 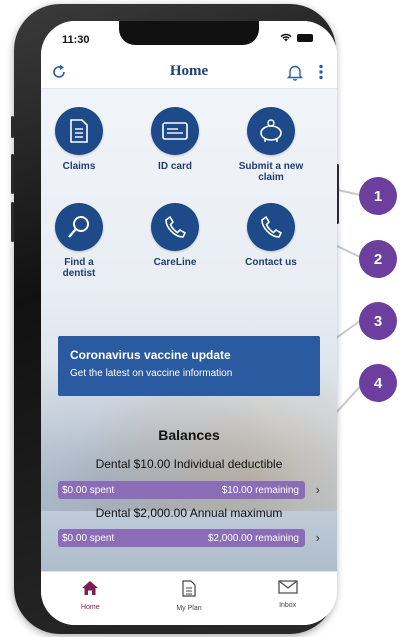 I want to click on contact-us-tile: Contact us, so click(x=271, y=235).